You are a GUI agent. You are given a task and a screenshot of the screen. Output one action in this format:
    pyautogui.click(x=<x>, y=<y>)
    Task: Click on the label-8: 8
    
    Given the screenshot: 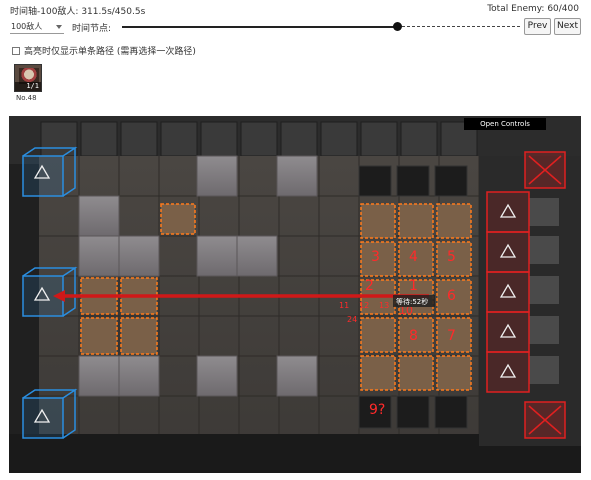 What is the action you would take?
    pyautogui.click(x=413, y=336)
    